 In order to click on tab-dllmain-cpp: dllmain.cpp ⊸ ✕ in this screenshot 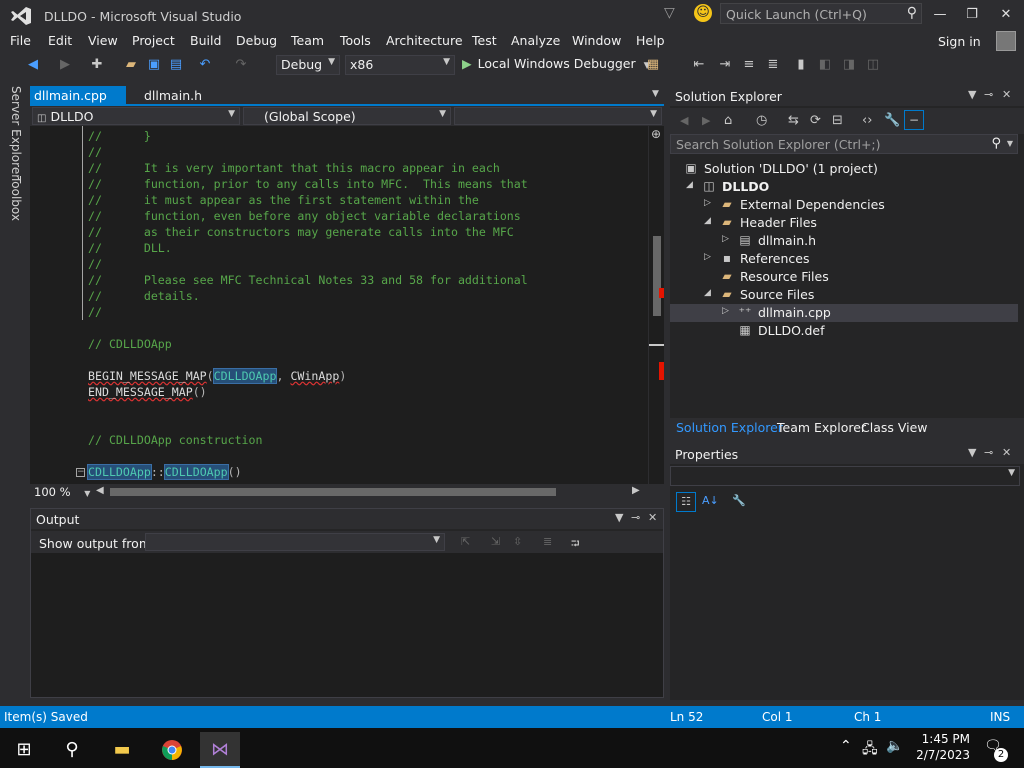, I will do `click(78, 102)`.